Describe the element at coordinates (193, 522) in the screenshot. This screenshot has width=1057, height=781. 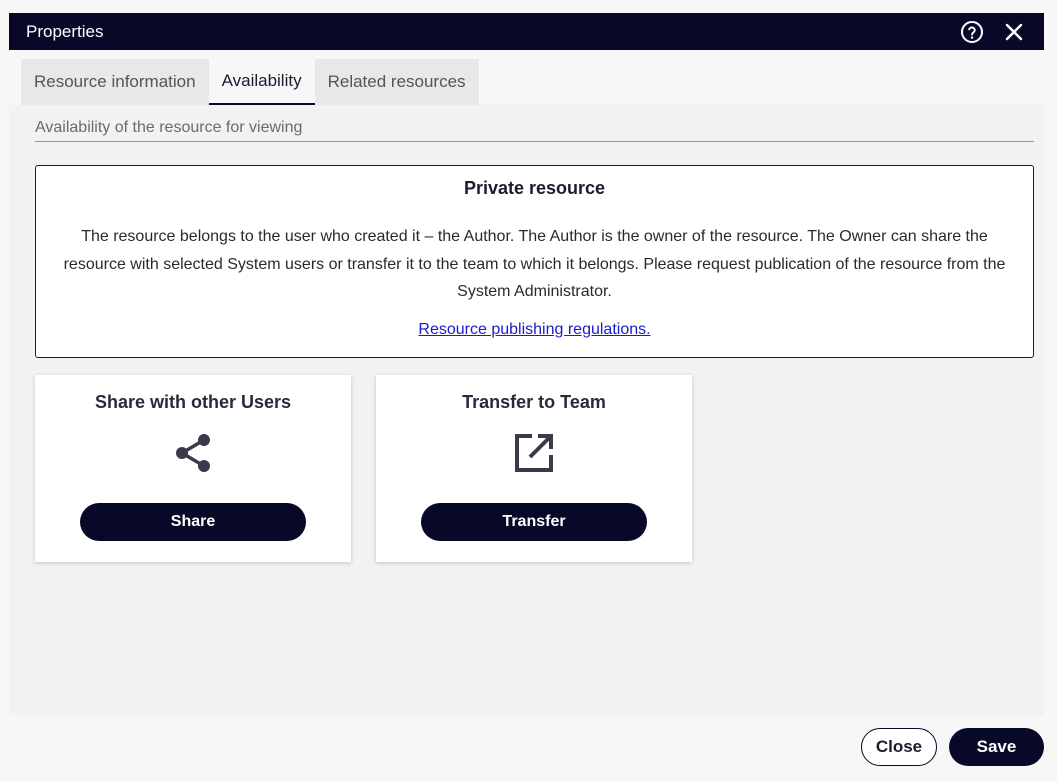
I see `share-button: Share` at that location.